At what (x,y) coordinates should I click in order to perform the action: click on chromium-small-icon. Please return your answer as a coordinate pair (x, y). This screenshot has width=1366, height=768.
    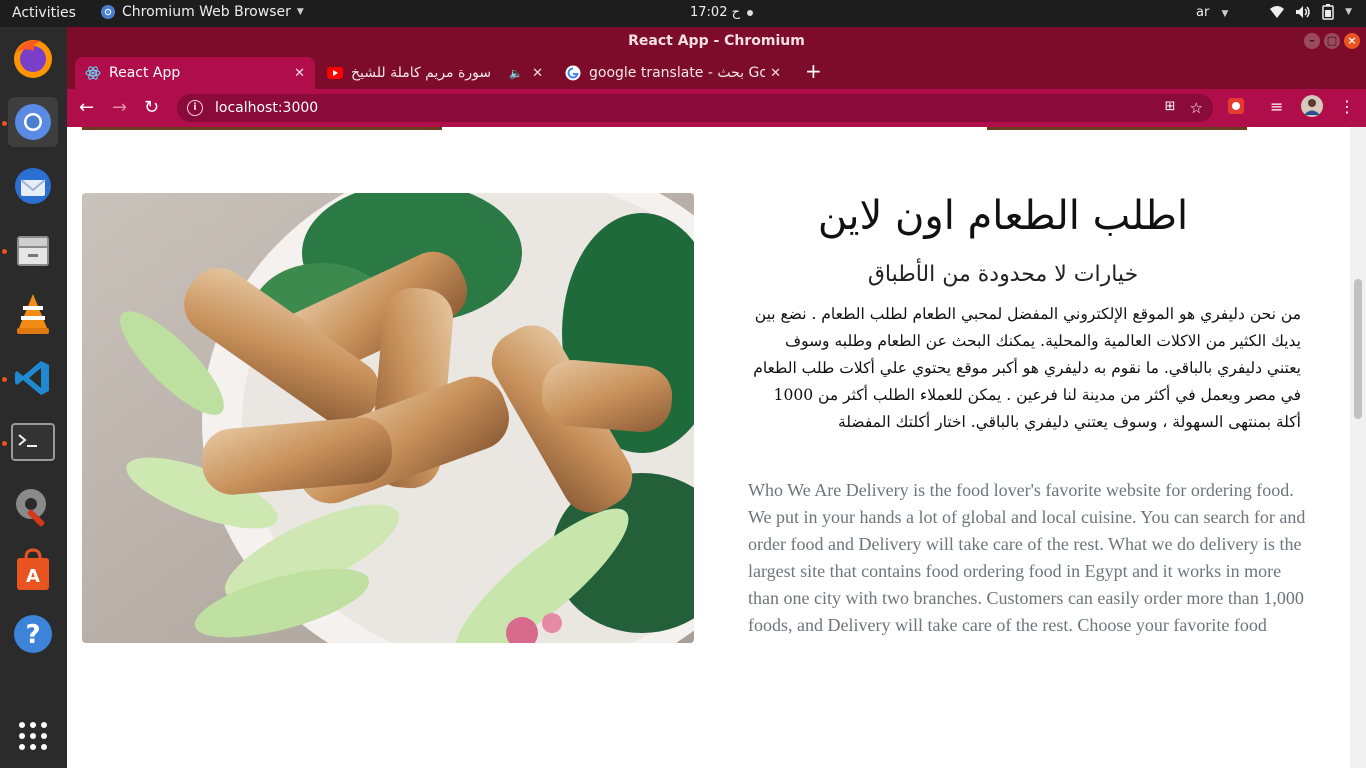
    Looking at the image, I should click on (108, 12).